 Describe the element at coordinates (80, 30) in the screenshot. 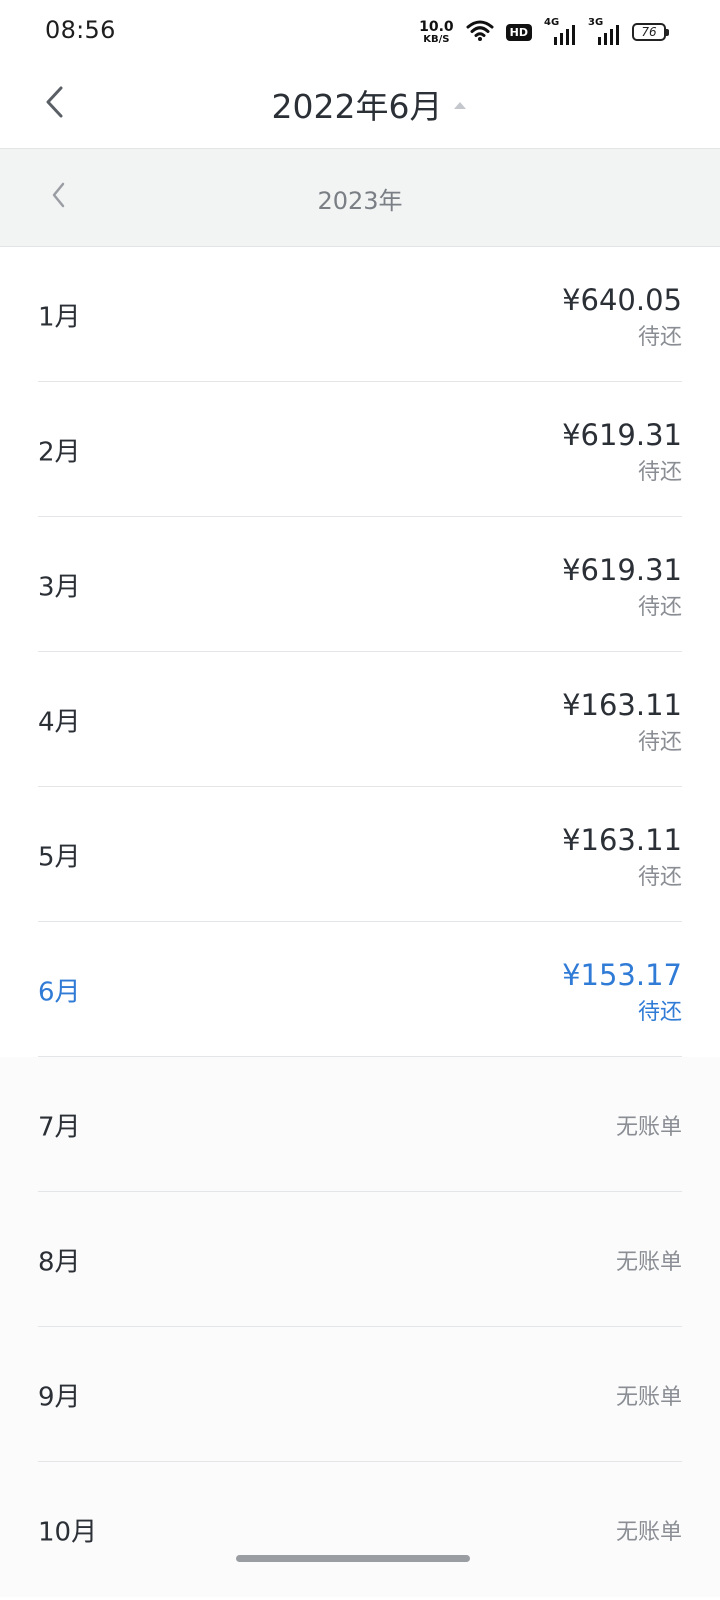

I see `status-time: 08:56` at that location.